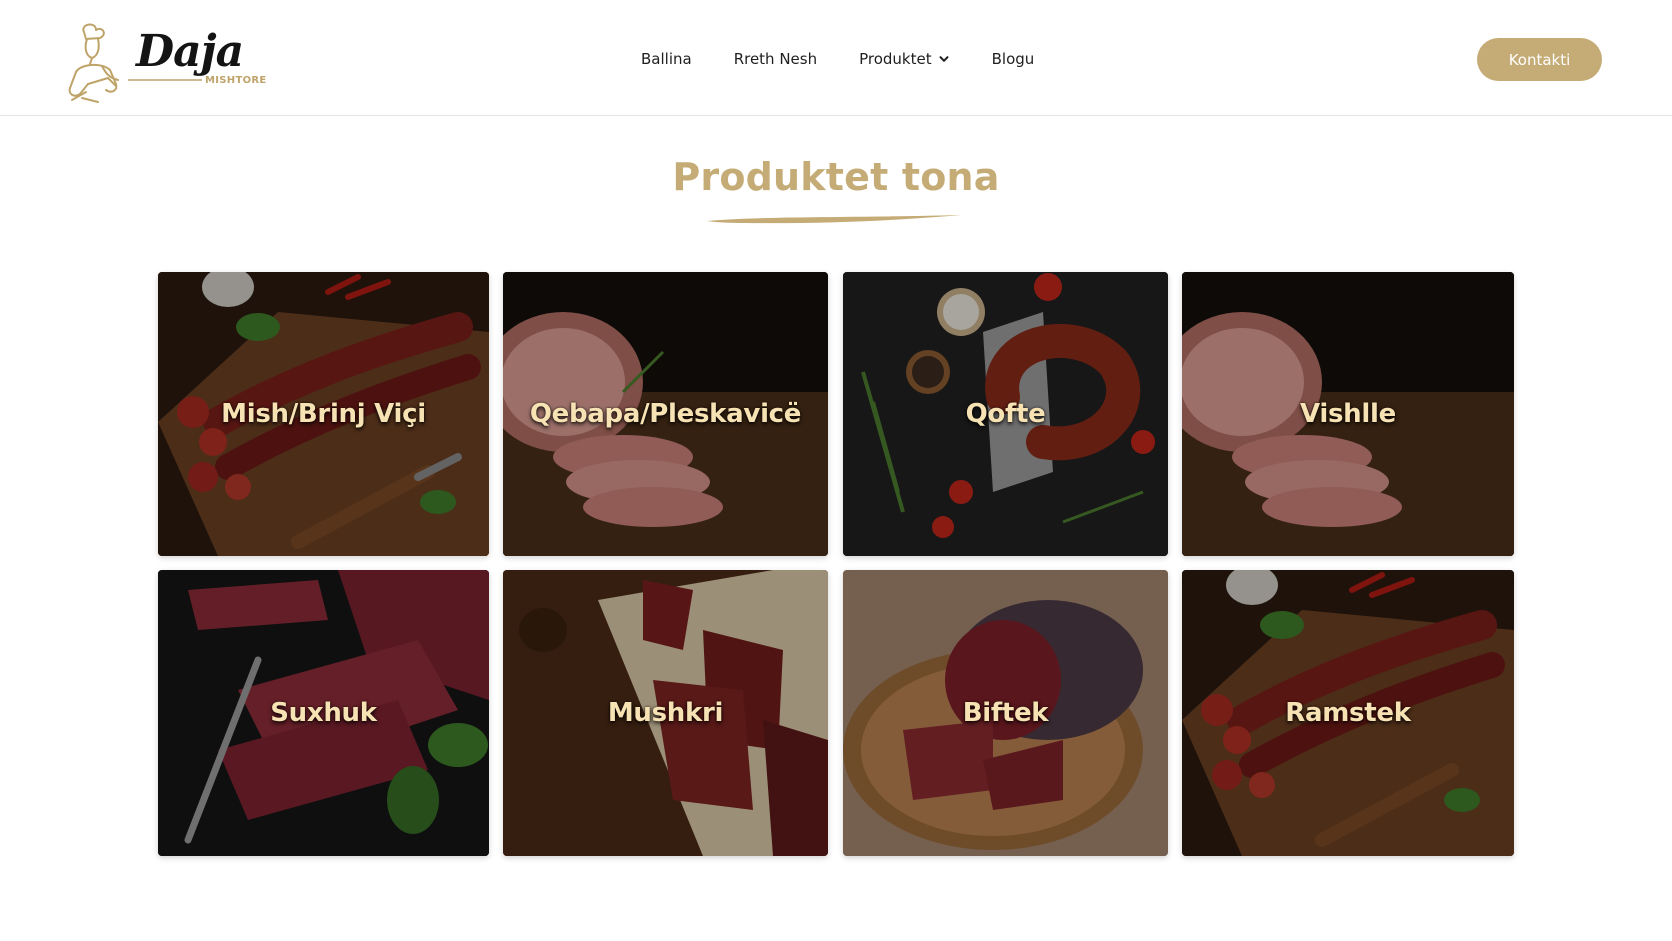 This screenshot has width=1672, height=941. I want to click on product-card: Qebapa/Pleskavicë, so click(665, 414).